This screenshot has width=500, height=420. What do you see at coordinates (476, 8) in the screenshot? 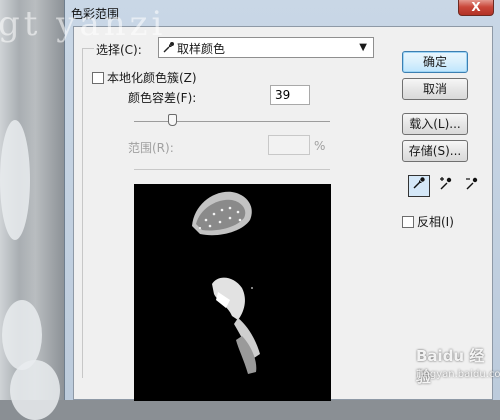
I see `close-button: X` at bounding box center [476, 8].